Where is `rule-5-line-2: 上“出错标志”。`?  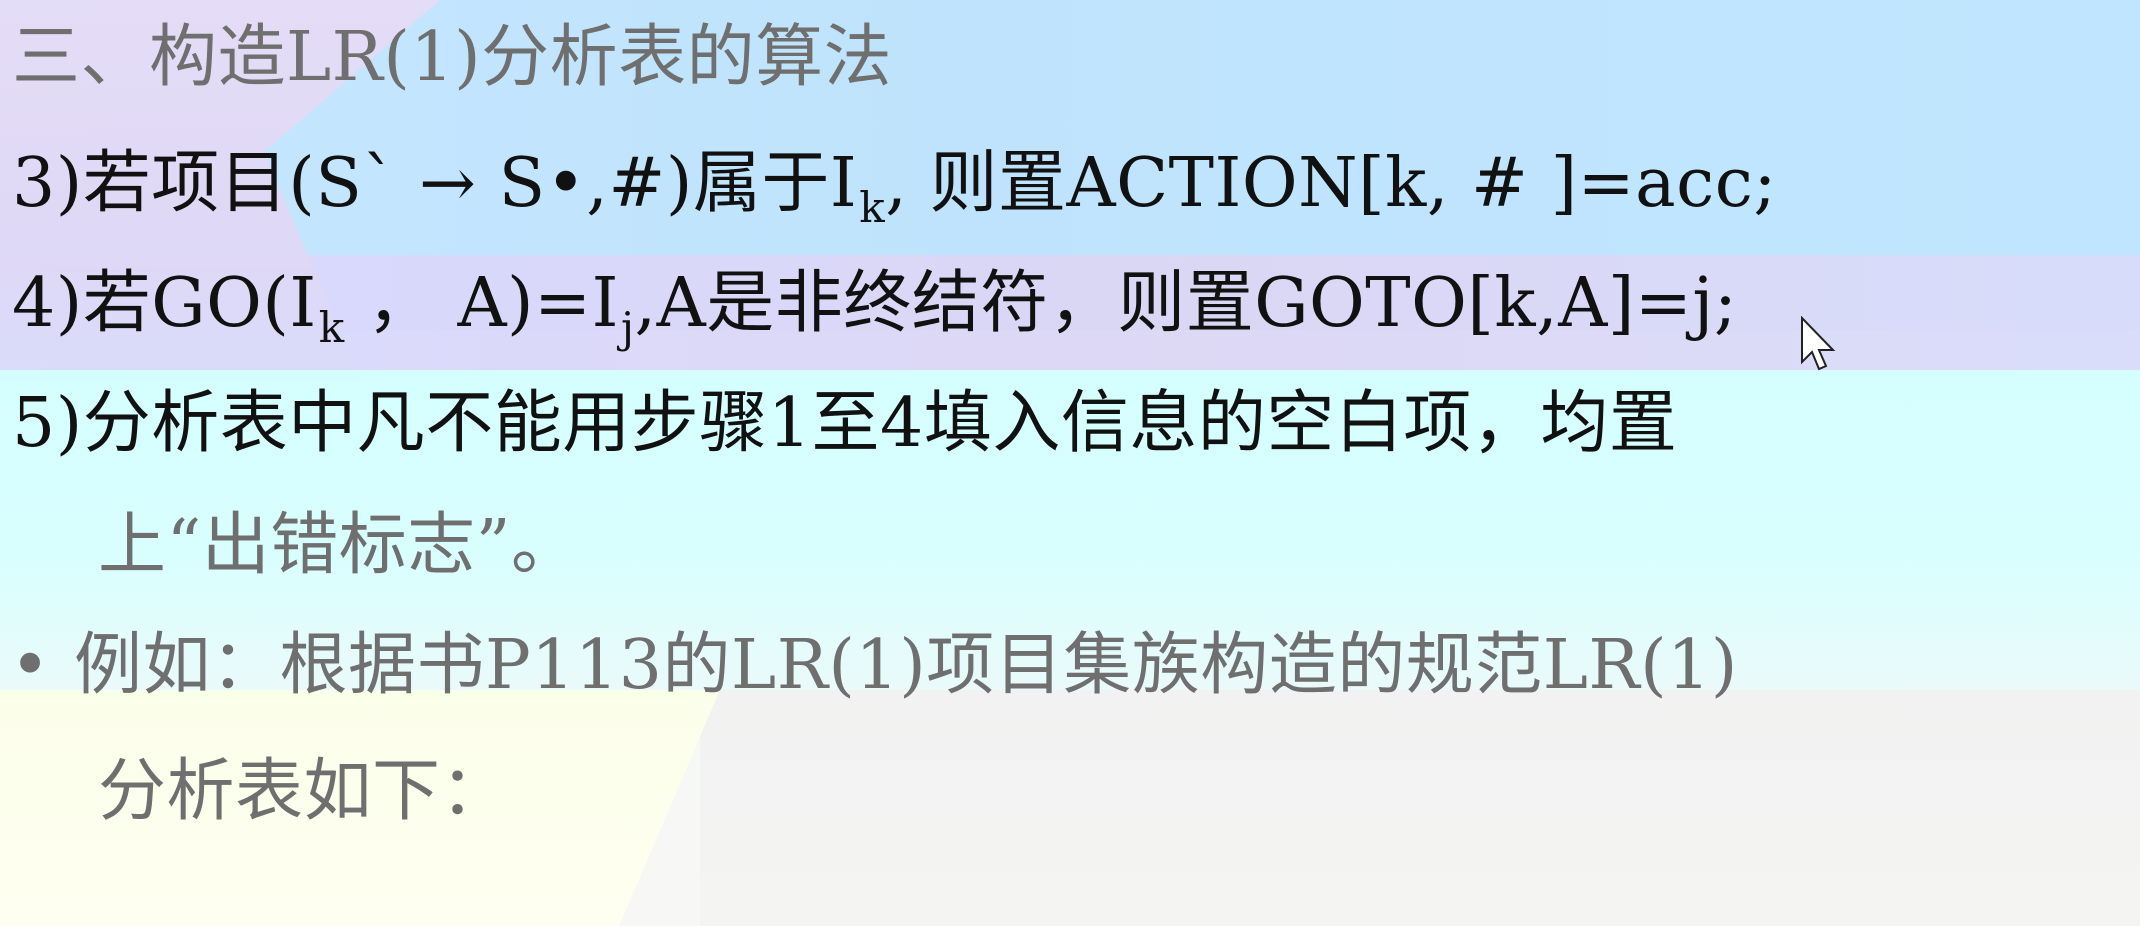
rule-5-line-2: 上“出错标志”。 is located at coordinates (339, 545).